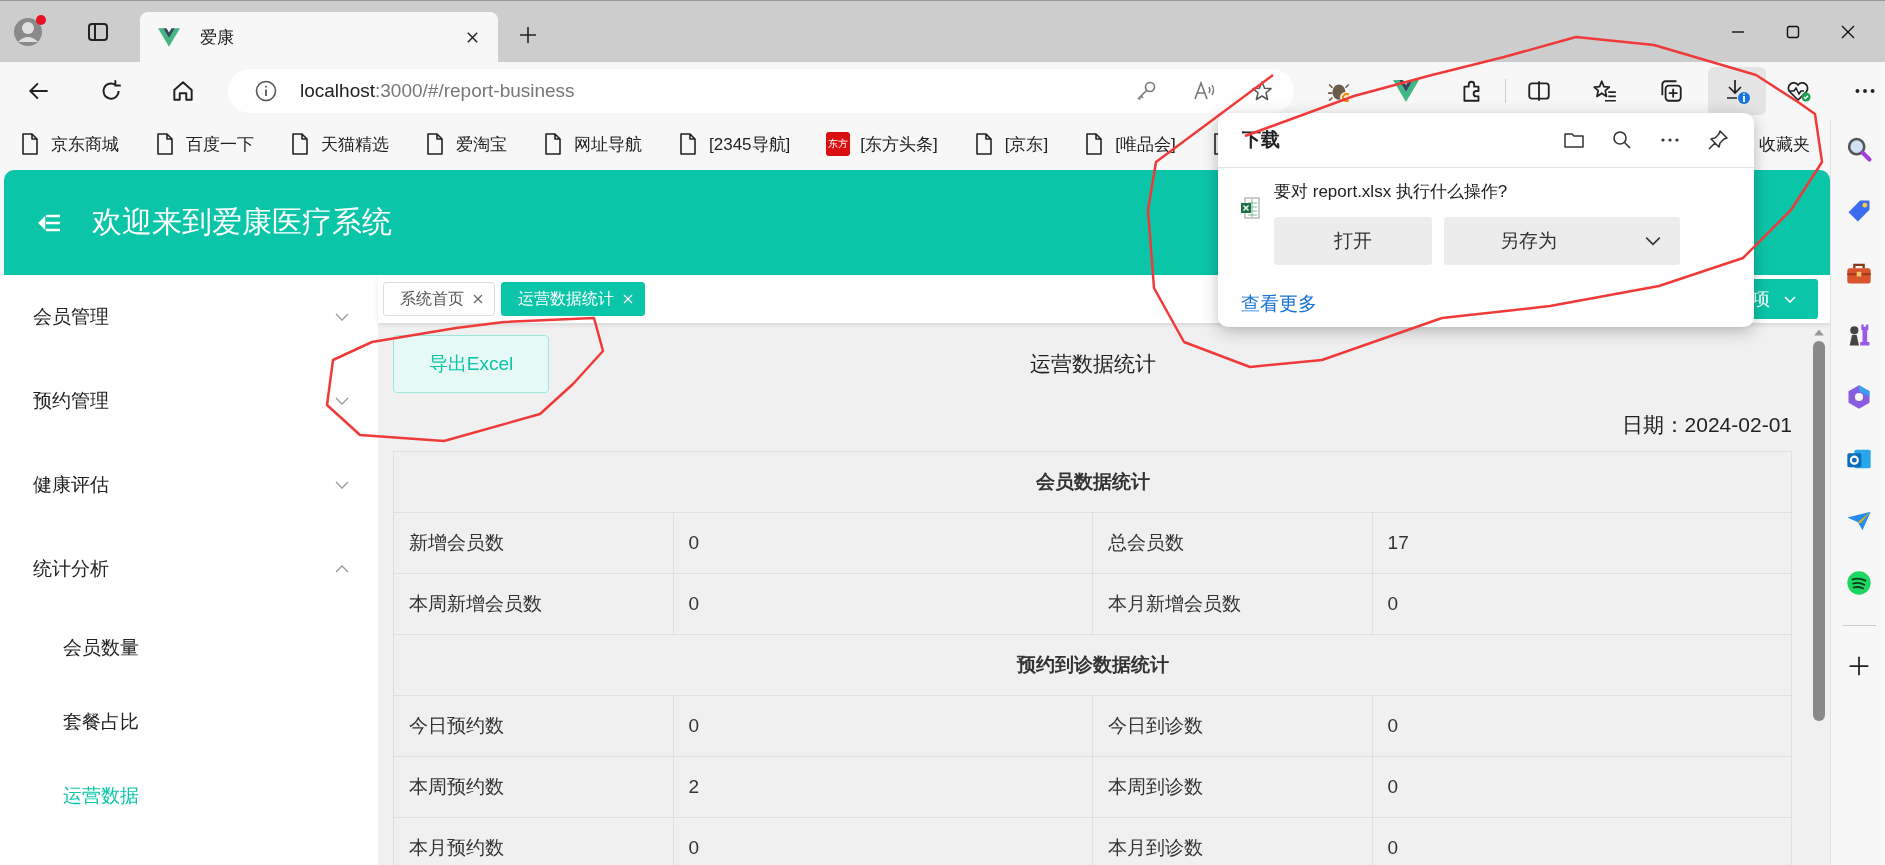 The width and height of the screenshot is (1885, 865). Describe the element at coordinates (189, 569) in the screenshot. I see `sidebar-item: 统计分析` at that location.